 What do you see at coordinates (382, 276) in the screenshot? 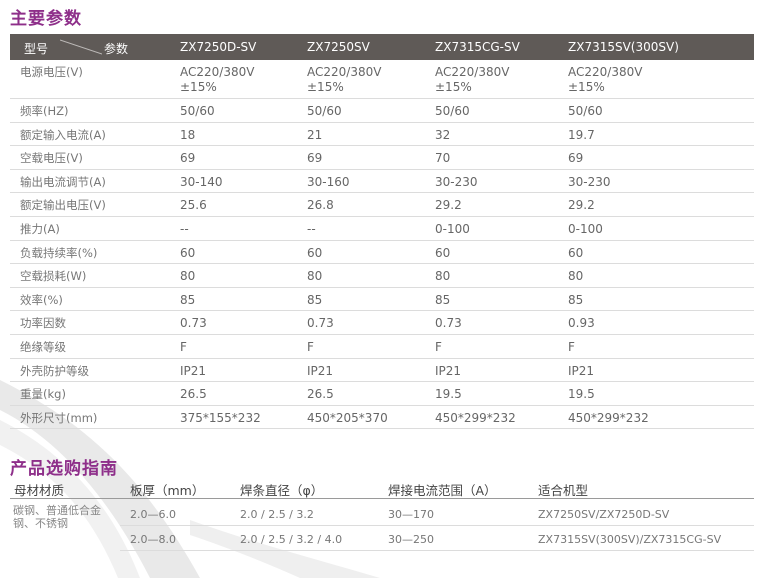
I see `spec-row: 空载损耗(W) 80 80 80 80` at bounding box center [382, 276].